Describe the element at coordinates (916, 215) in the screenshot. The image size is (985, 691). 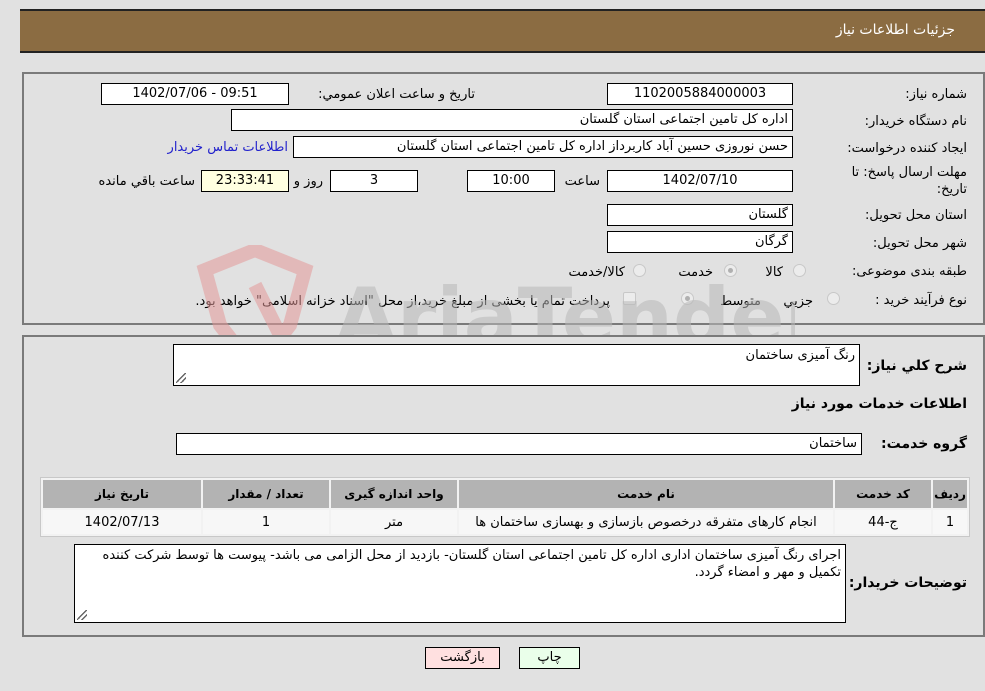
I see `province-label: استان محل تحويل:` at that location.